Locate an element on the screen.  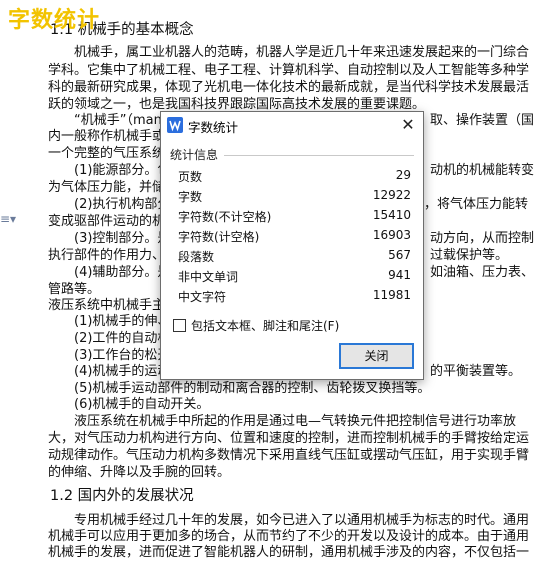
document-text-line: 执行部件的作用力、 is located at coordinates (107, 255).